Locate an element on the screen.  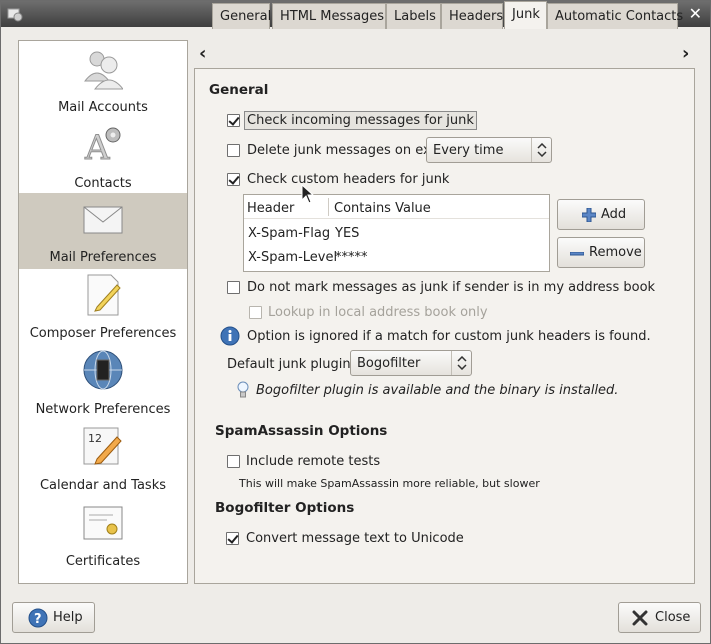
delete-junk-label: Delete junk messages on exit is located at coordinates (343, 150).